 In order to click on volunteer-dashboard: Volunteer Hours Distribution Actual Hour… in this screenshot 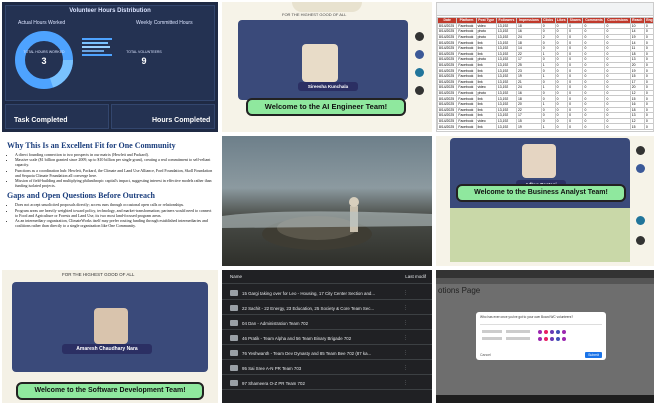, I will do `click(110, 67)`.